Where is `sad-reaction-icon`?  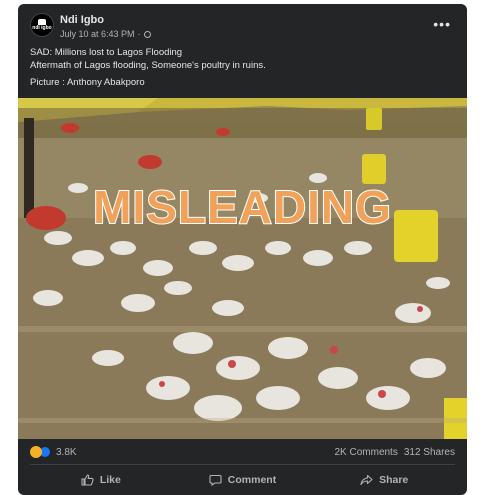
sad-reaction-icon is located at coordinates (36, 452).